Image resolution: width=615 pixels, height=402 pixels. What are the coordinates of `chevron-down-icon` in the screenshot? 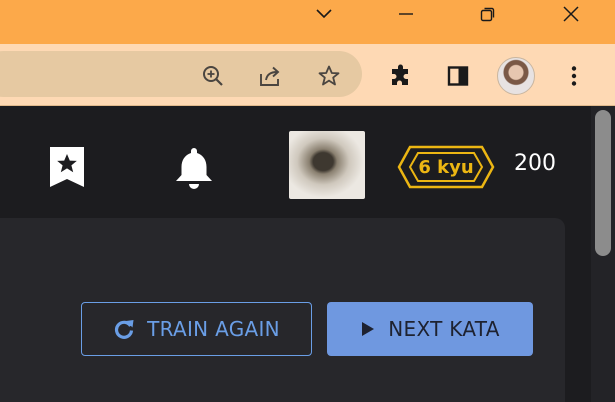 It's located at (324, 14).